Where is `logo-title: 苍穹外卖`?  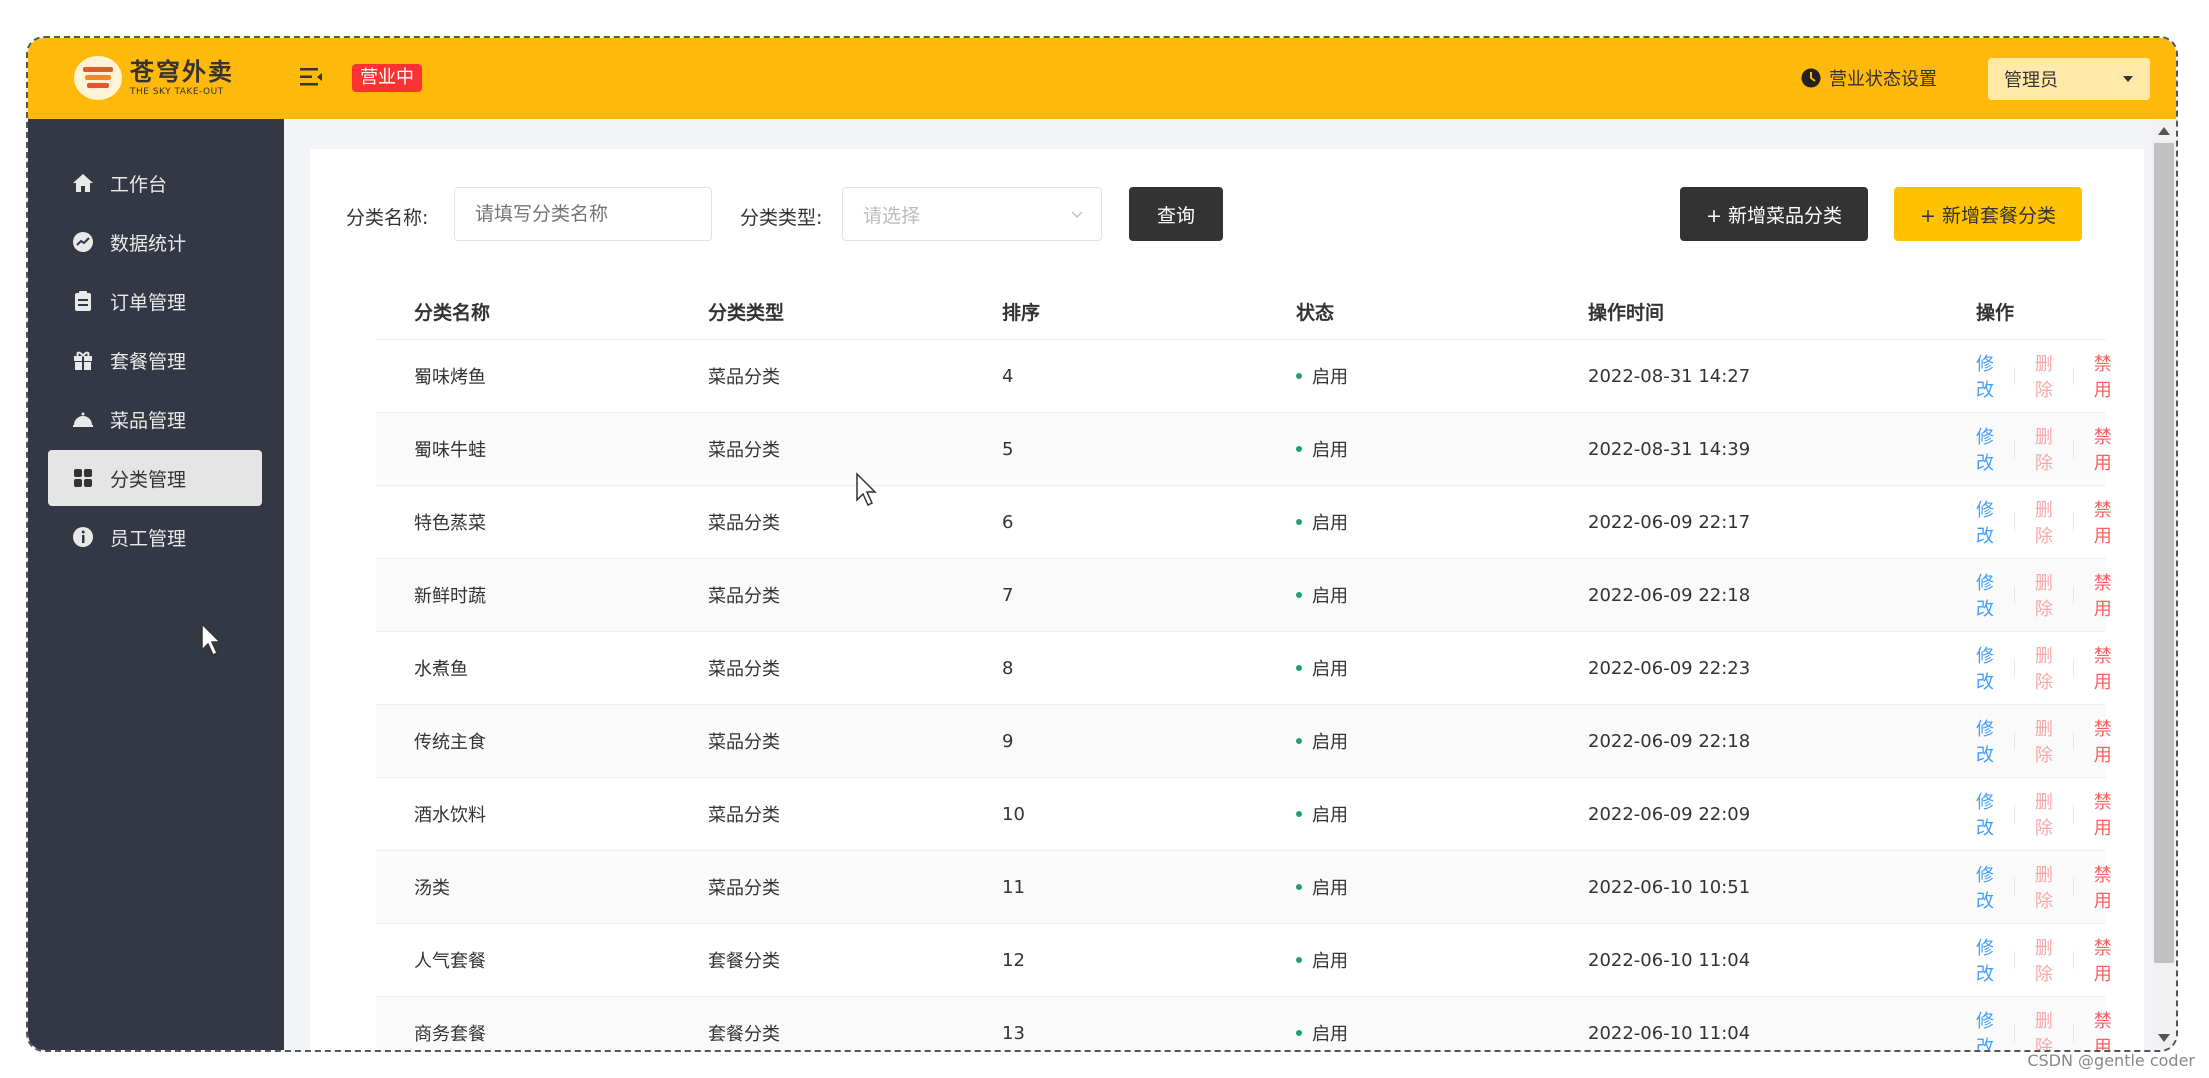 logo-title: 苍穹外卖 is located at coordinates (182, 71).